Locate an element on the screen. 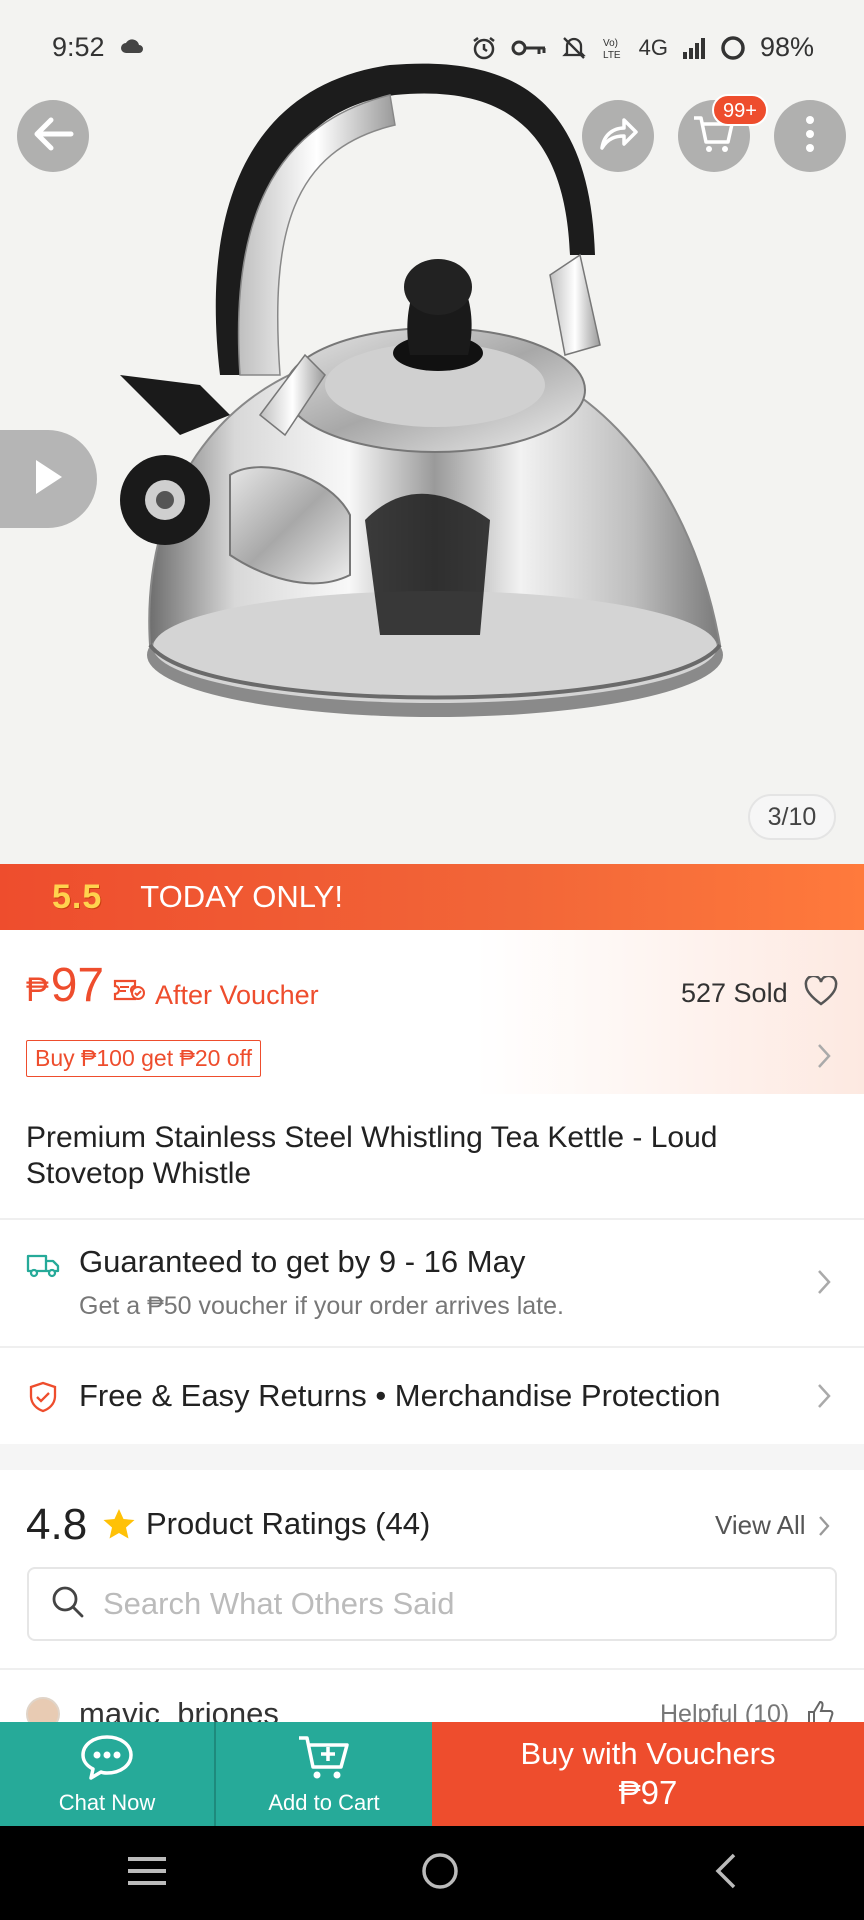 This screenshot has height=1920, width=864. network-type: 4G is located at coordinates (653, 47).